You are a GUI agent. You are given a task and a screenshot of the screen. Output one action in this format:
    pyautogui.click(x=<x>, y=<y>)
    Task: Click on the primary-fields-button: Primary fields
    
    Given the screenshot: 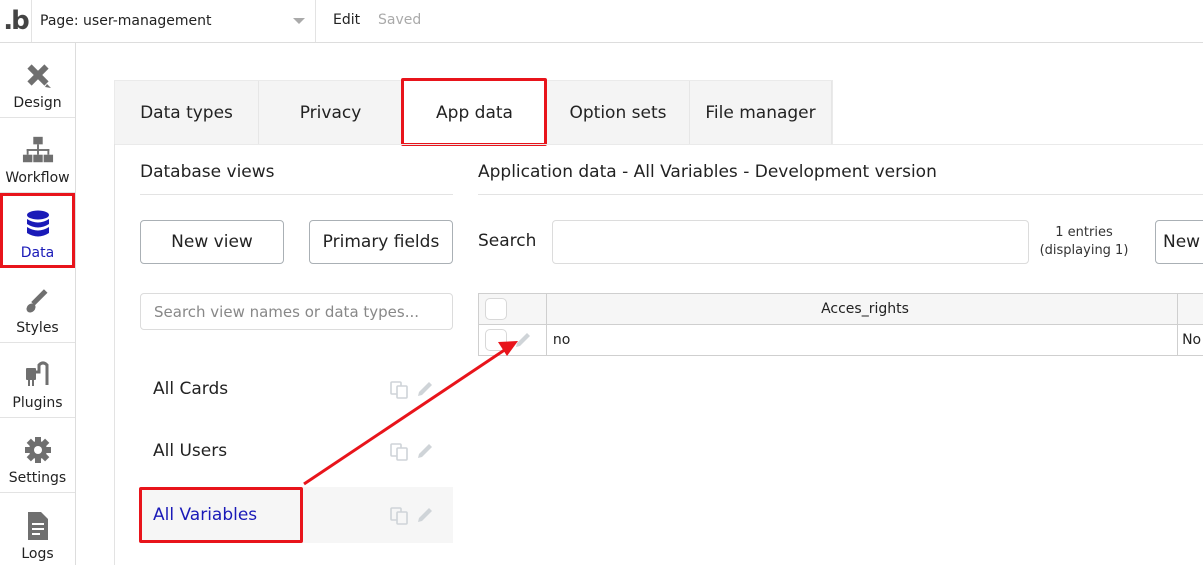 What is the action you would take?
    pyautogui.click(x=381, y=242)
    